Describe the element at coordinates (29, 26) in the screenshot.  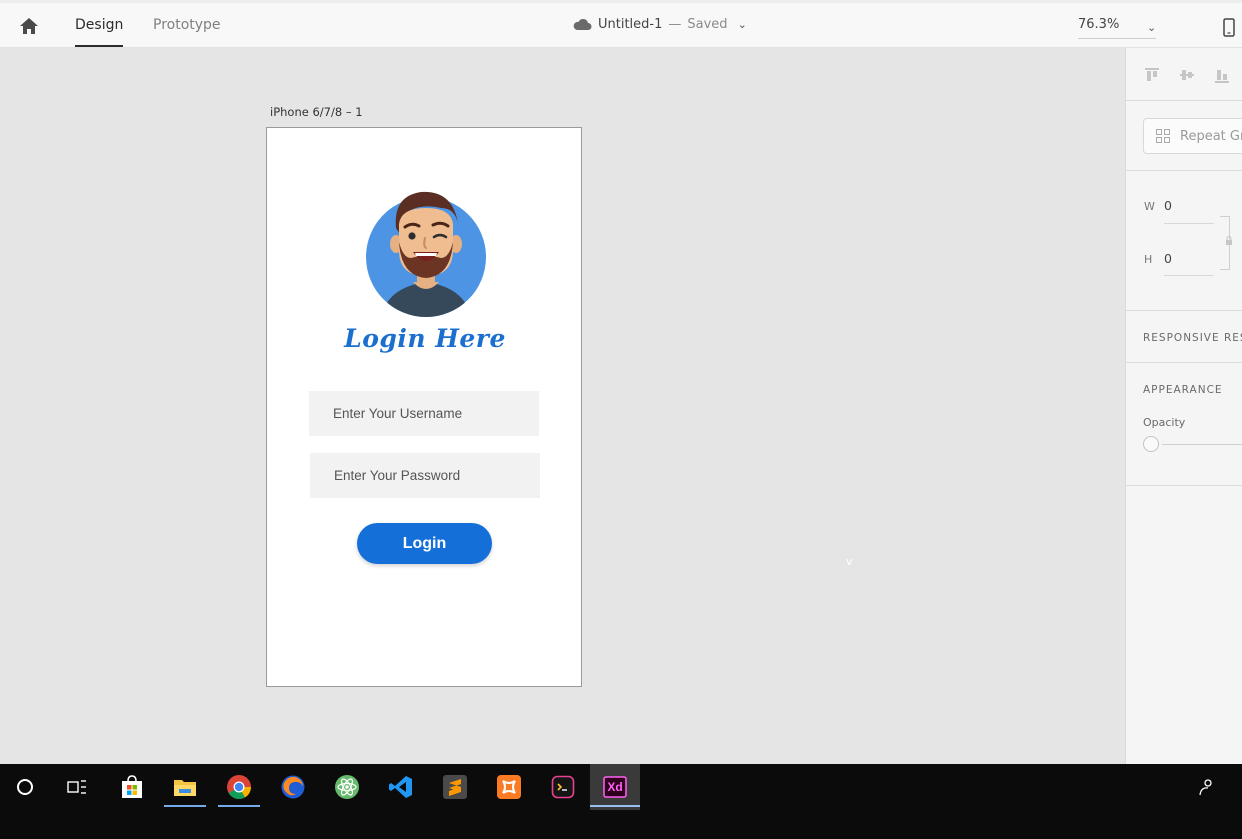
I see `home-icon` at that location.